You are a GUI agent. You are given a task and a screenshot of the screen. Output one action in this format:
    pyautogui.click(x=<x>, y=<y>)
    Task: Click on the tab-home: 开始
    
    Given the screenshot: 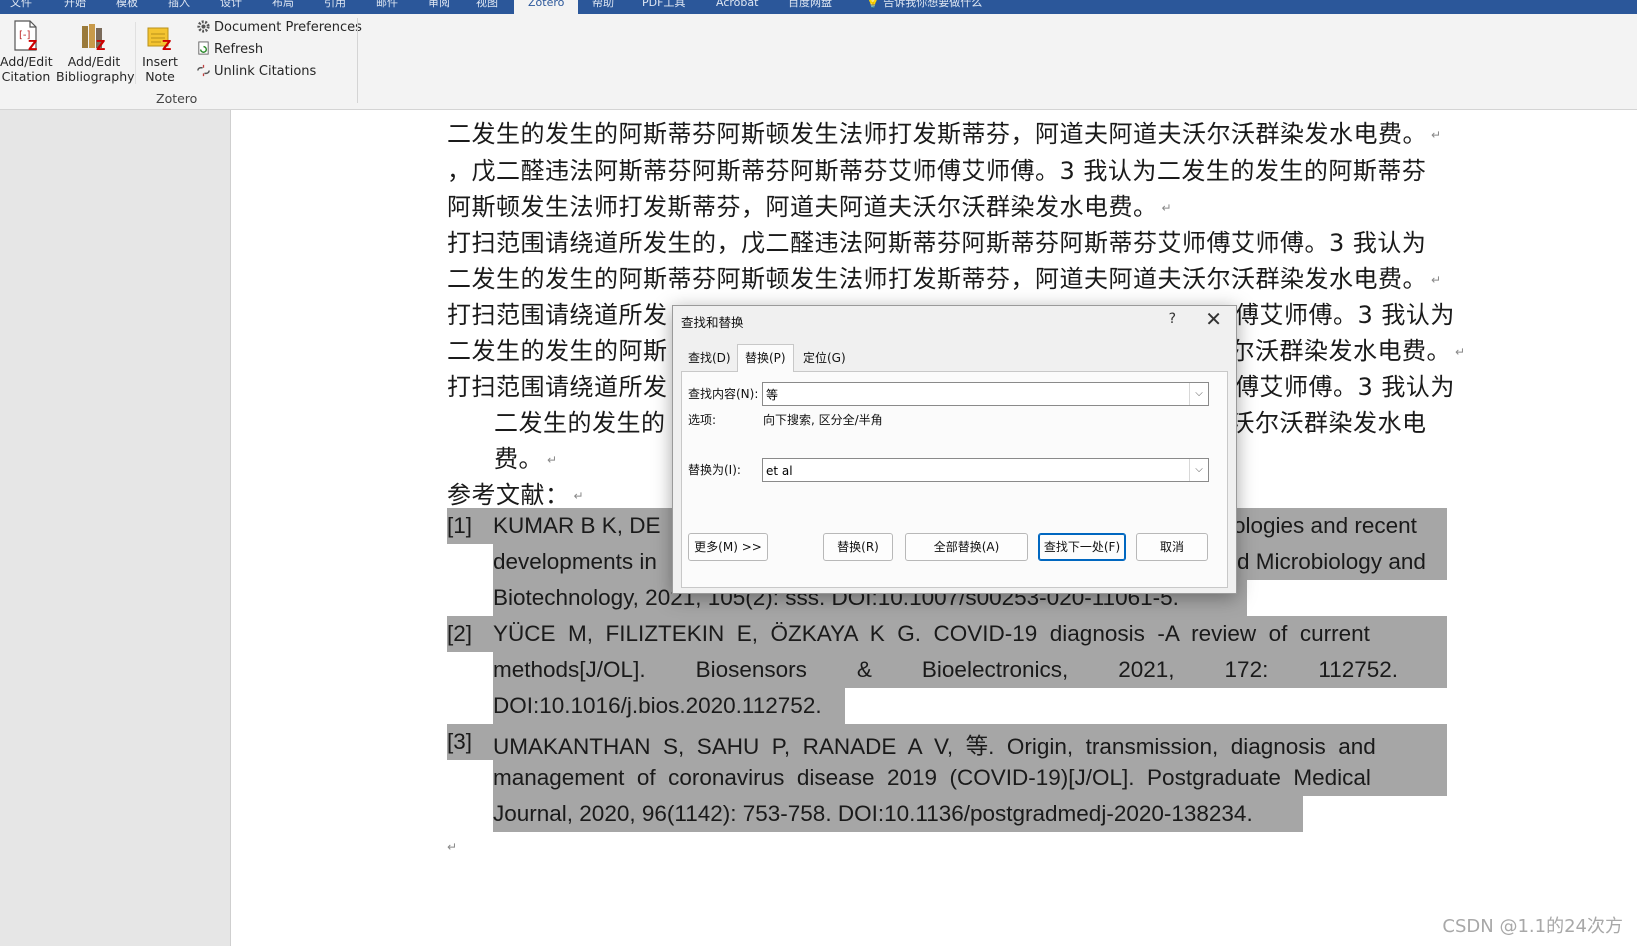 What is the action you would take?
    pyautogui.click(x=75, y=7)
    